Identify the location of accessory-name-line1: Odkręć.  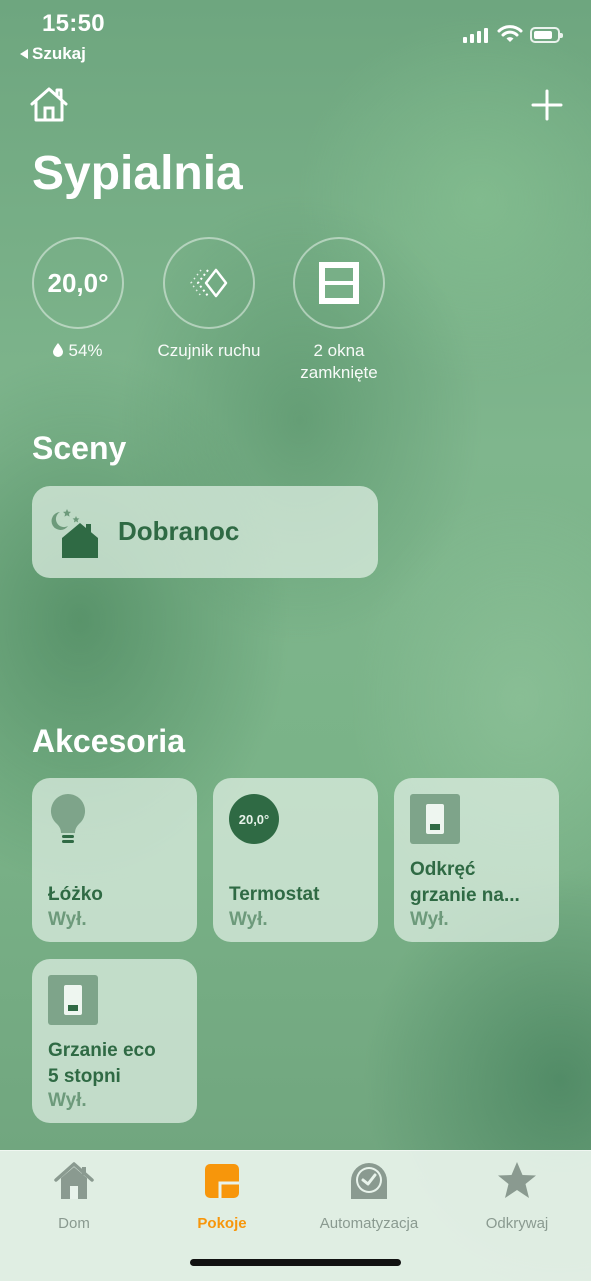
(443, 869).